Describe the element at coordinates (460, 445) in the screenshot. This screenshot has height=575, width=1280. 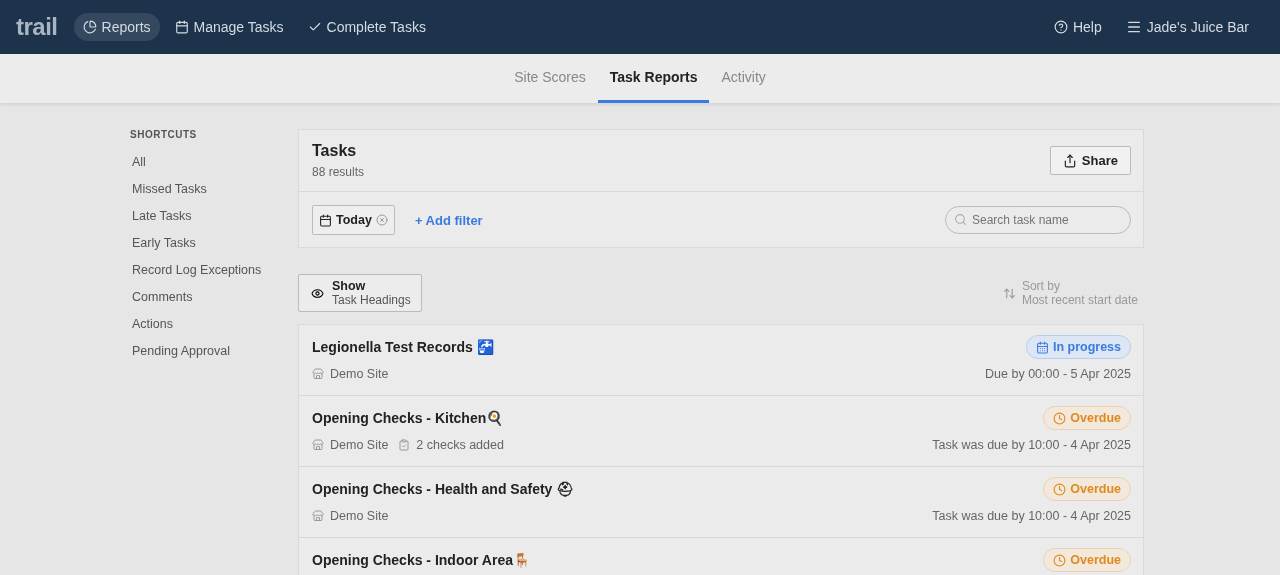
I see `checks-count: 2 checks added` at that location.